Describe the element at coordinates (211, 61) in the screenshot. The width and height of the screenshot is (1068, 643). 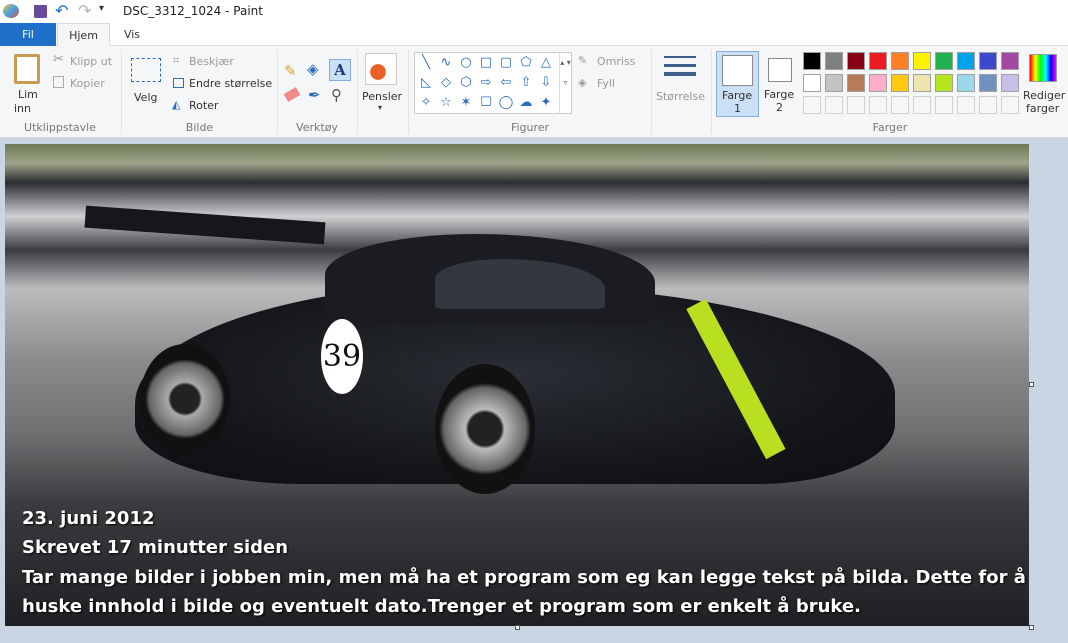
I see `crop-button: Beskjær` at that location.